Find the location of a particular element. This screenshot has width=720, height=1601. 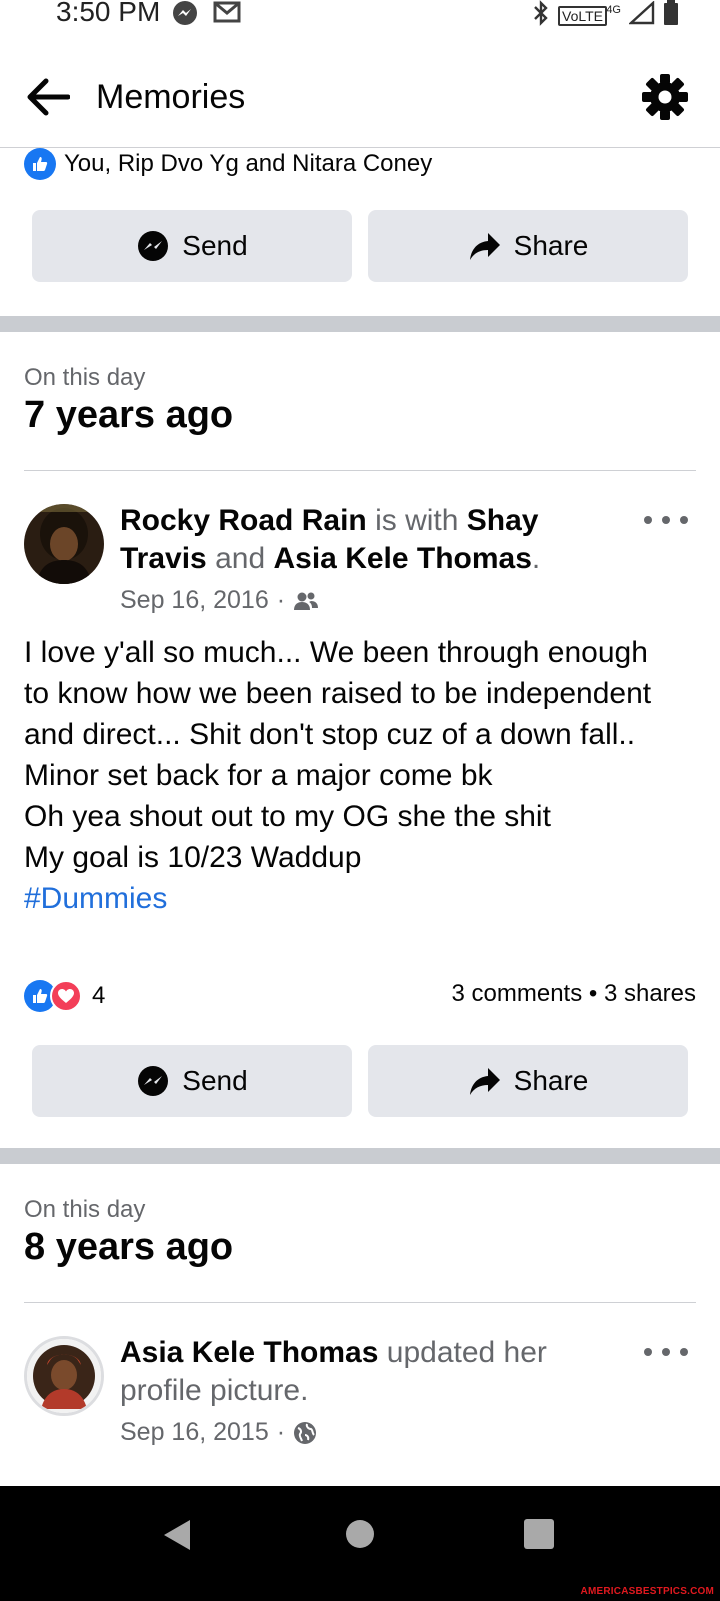

status-time: 3:50 PM is located at coordinates (108, 13).